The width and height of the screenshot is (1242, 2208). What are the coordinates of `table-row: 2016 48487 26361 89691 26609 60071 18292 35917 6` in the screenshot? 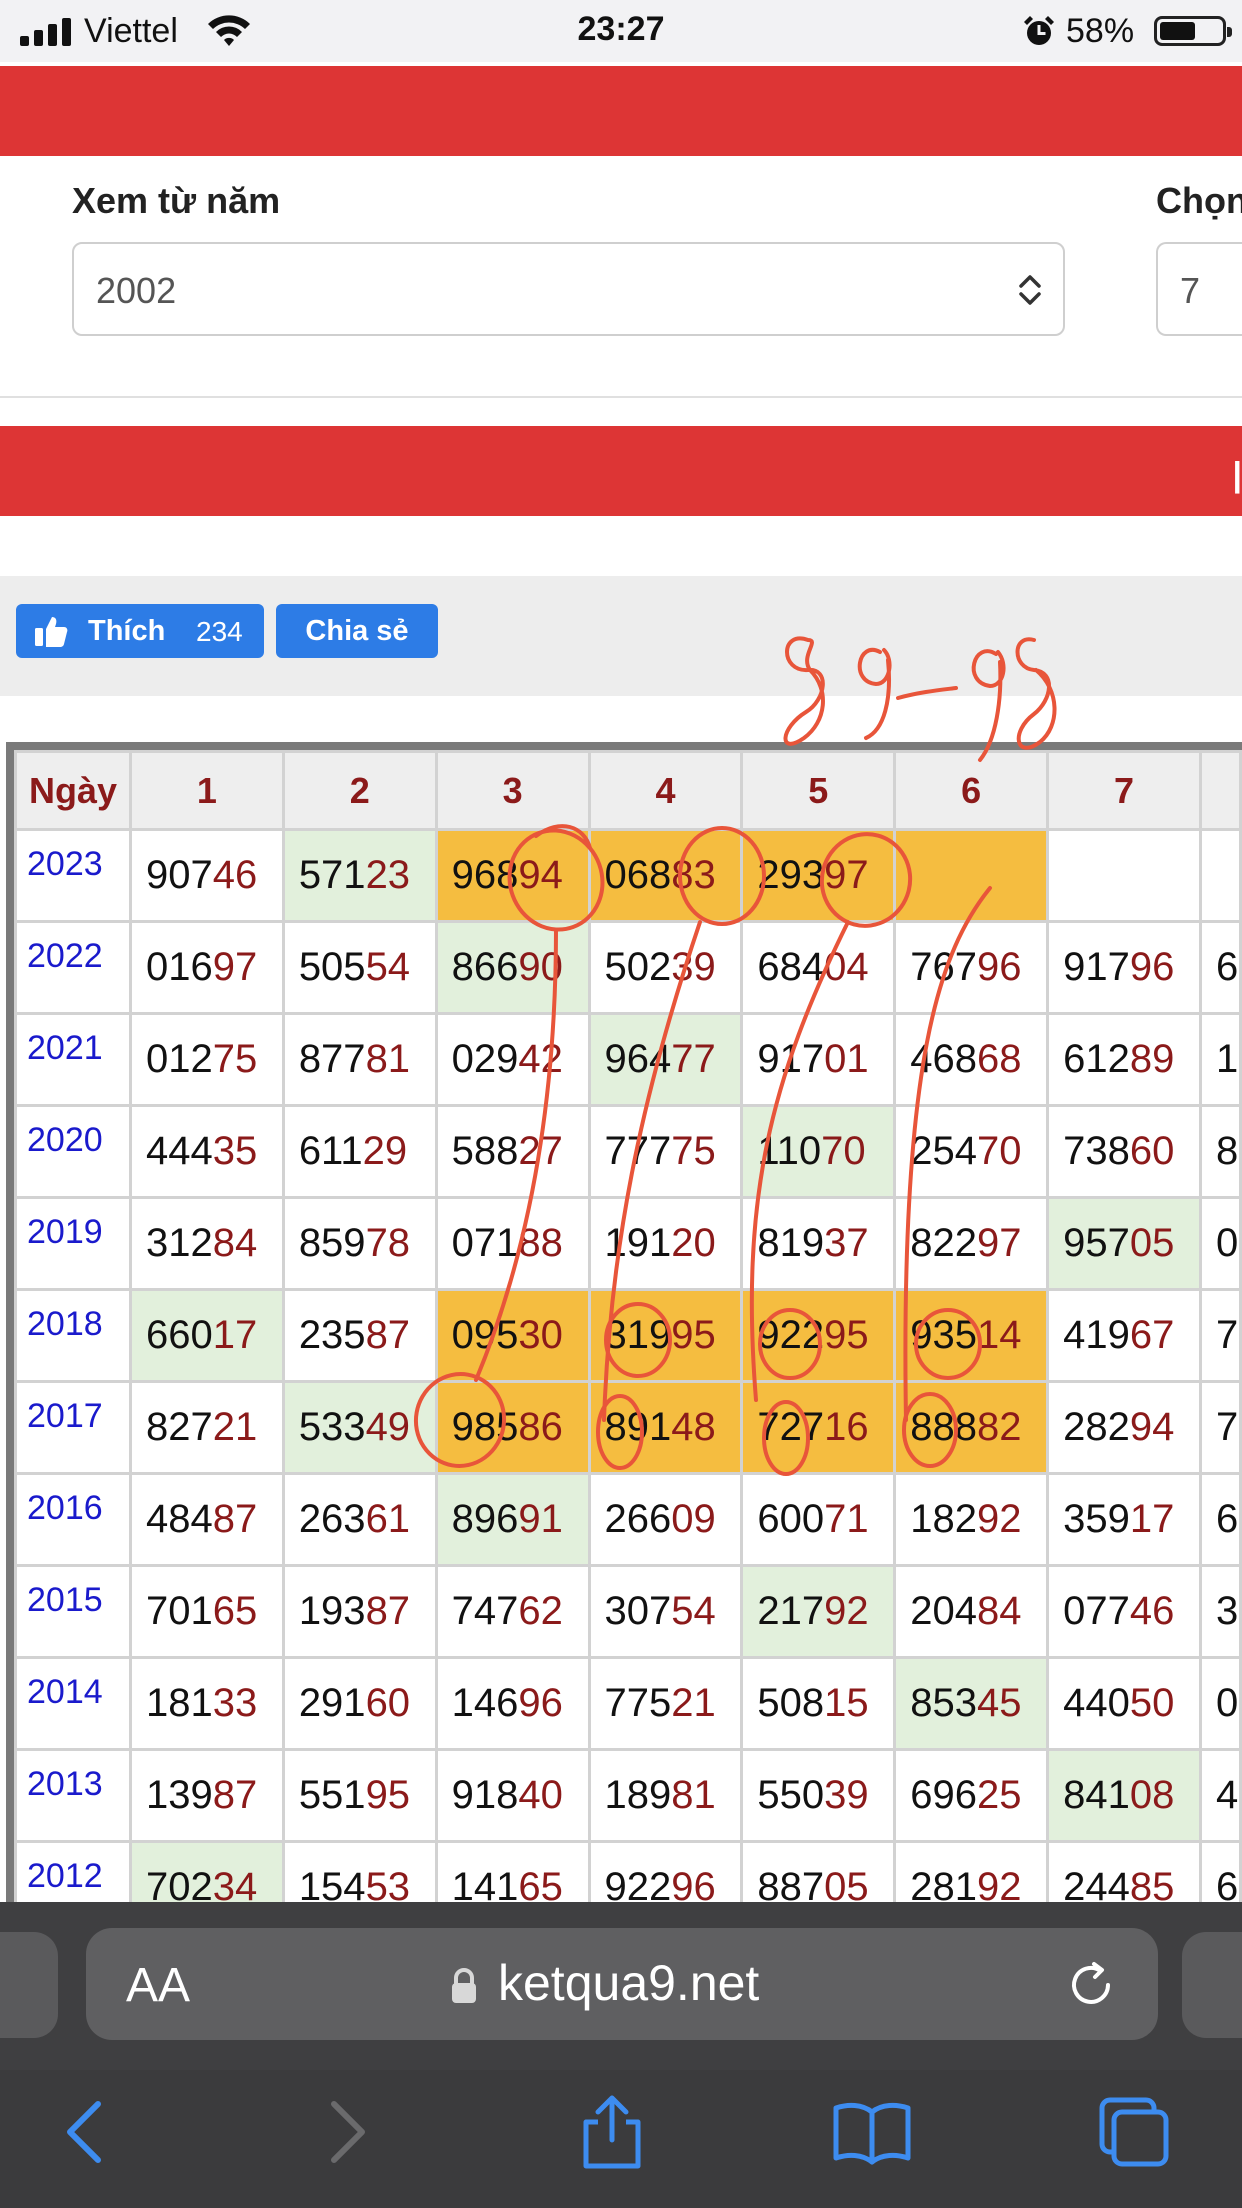 It's located at (628, 1519).